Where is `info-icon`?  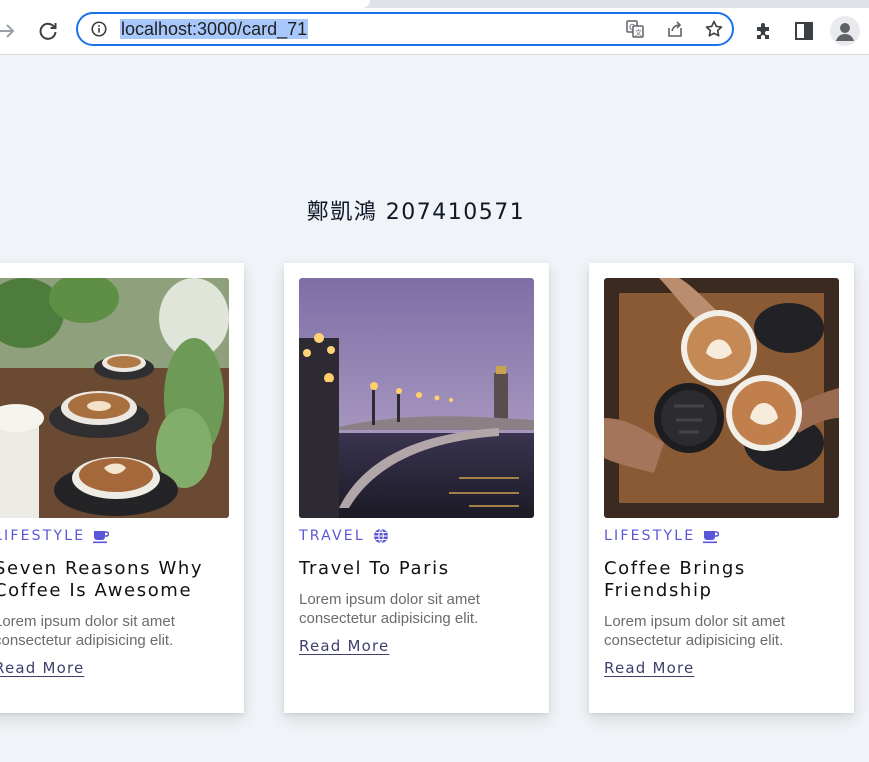 info-icon is located at coordinates (99, 29).